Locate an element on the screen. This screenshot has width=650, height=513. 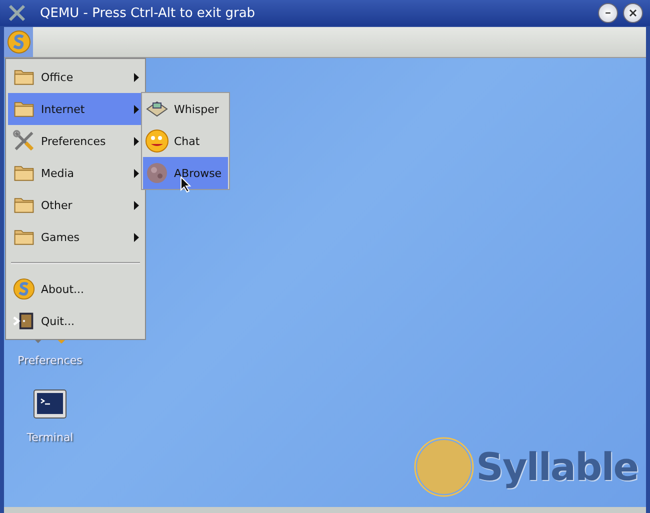
menu-item: Other is located at coordinates (75, 205).